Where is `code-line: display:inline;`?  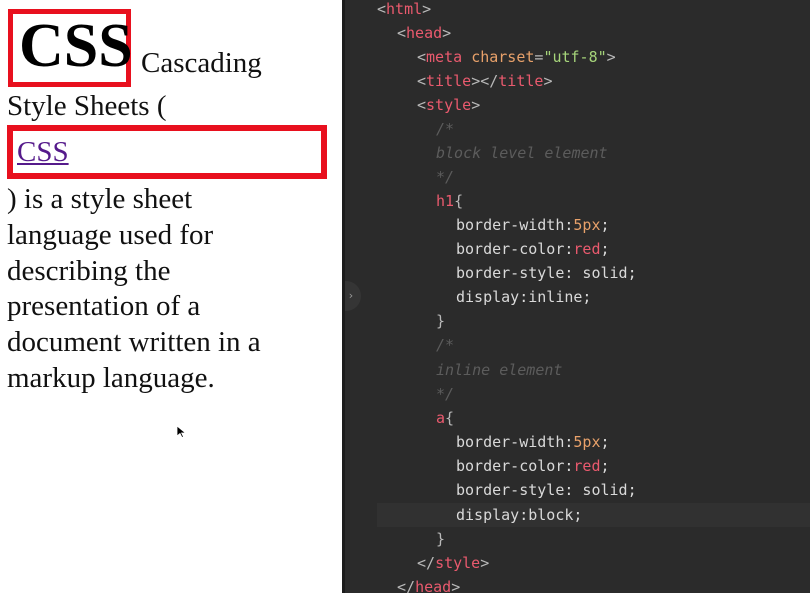 code-line: display:inline; is located at coordinates (524, 297).